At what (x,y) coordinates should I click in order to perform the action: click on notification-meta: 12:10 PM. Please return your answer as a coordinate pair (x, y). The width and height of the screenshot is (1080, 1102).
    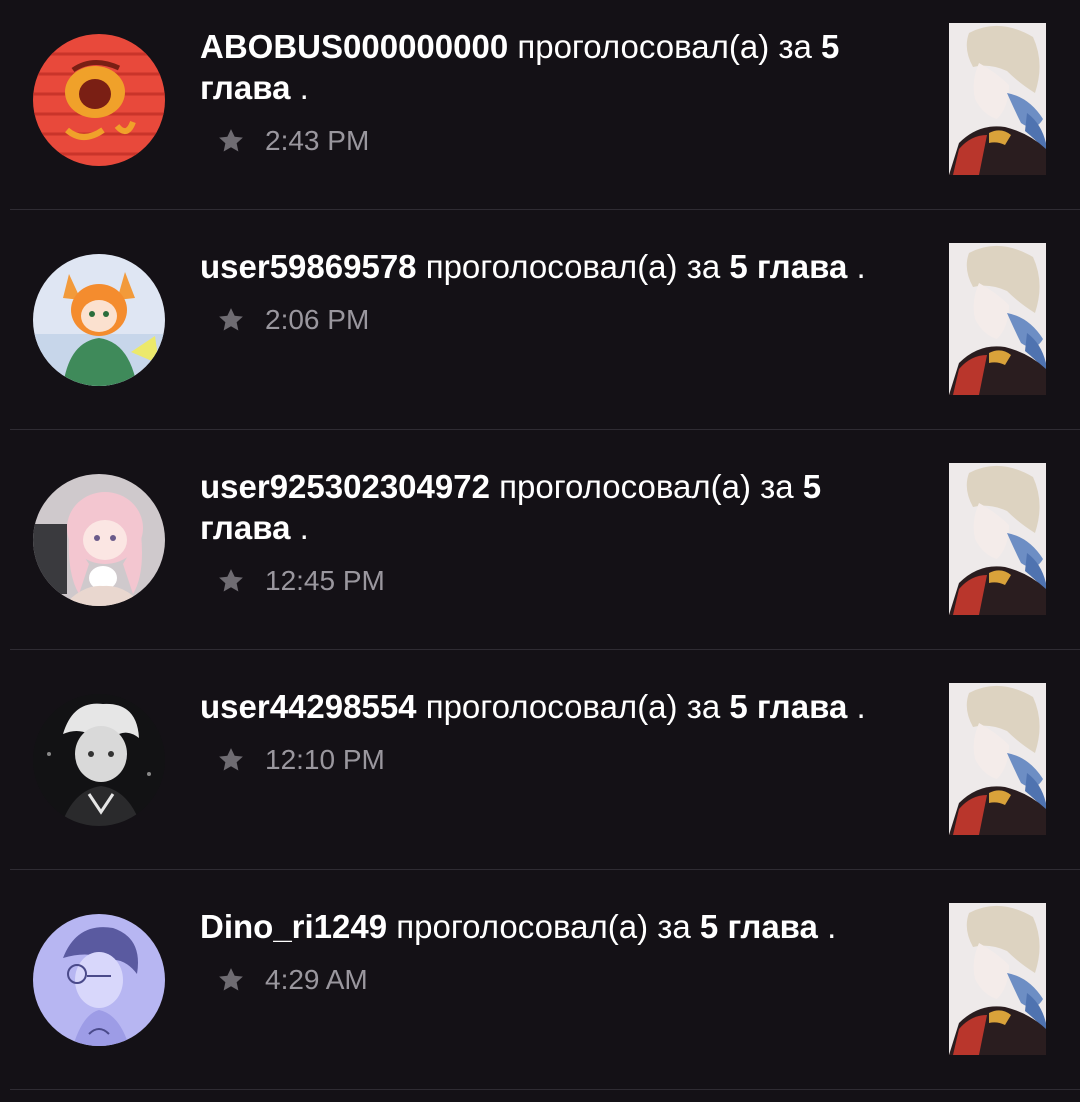
    Looking at the image, I should click on (300, 760).